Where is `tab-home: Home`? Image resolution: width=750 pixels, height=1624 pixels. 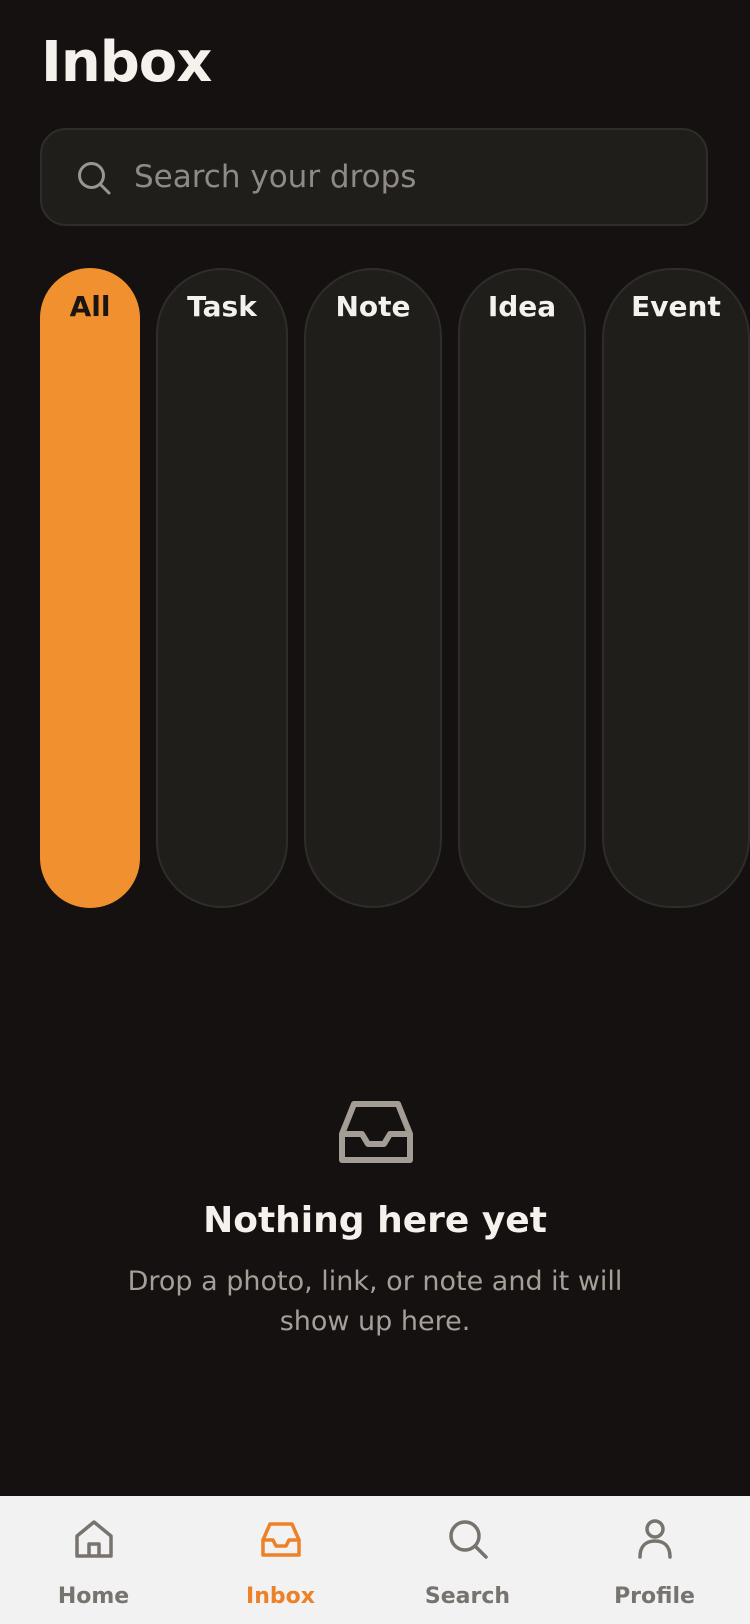
tab-home: Home is located at coordinates (93, 1560).